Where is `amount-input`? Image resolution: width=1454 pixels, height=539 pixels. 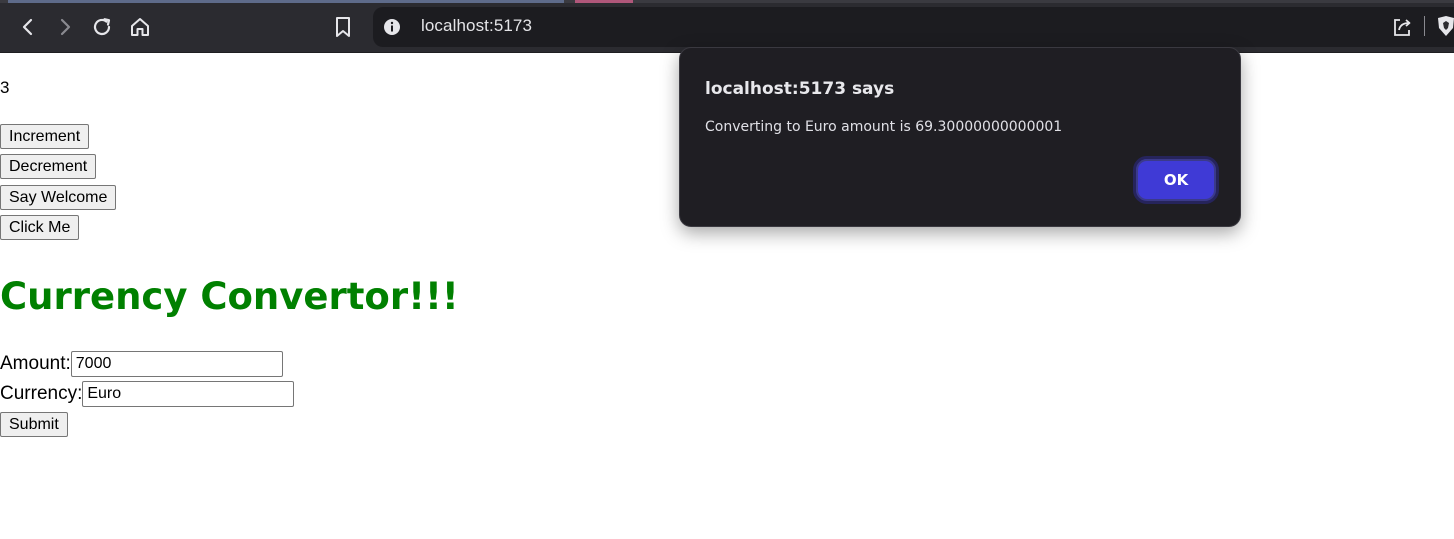 amount-input is located at coordinates (176, 364).